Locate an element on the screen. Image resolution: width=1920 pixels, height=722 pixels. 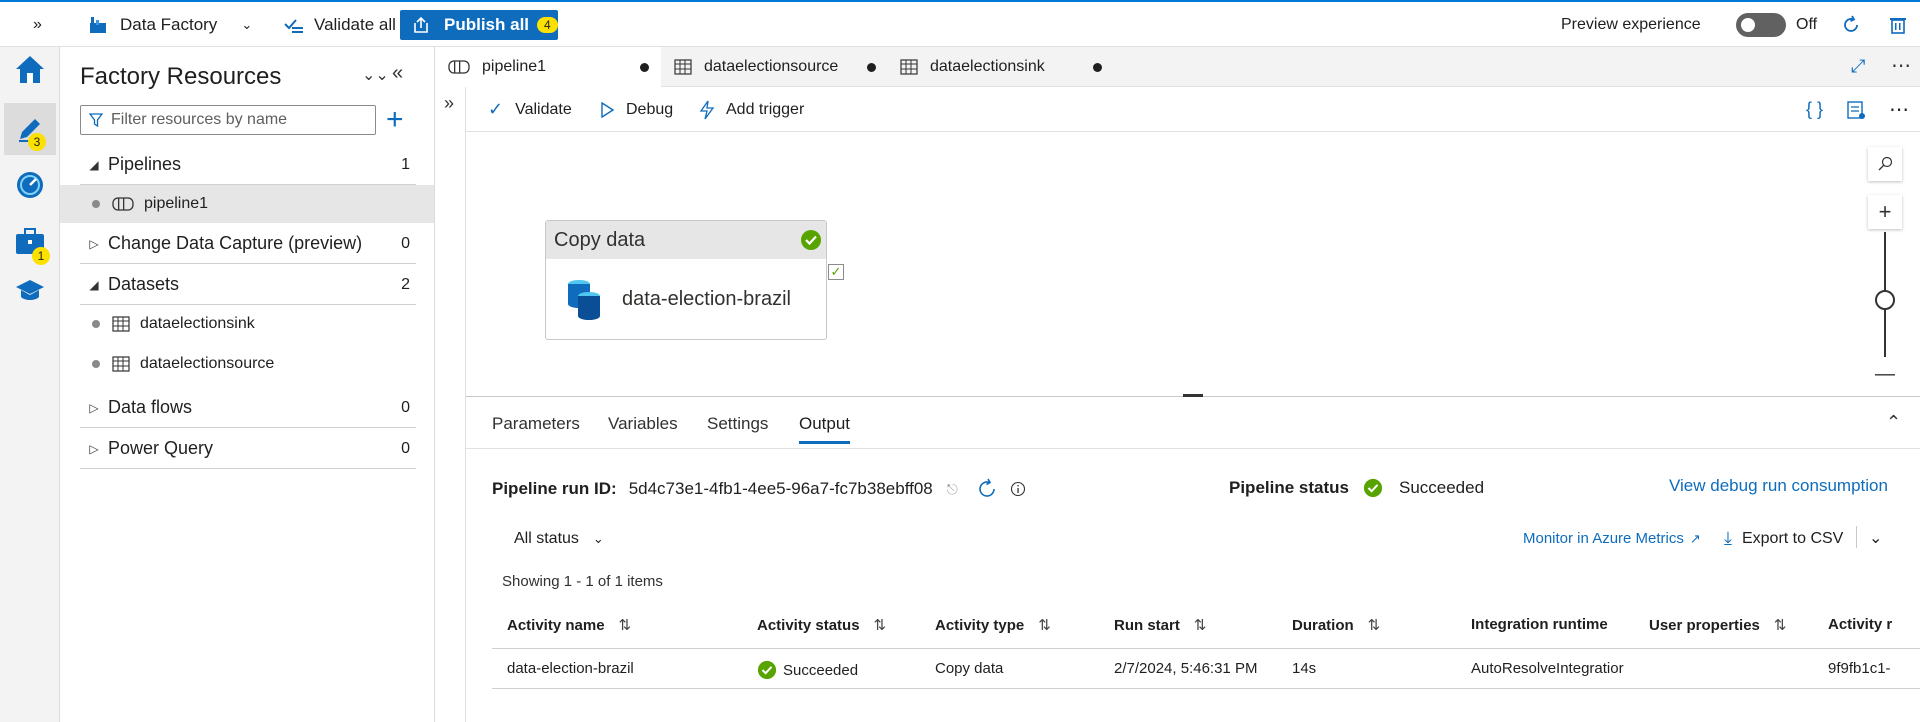
col-label: User properties is located at coordinates (1704, 625).